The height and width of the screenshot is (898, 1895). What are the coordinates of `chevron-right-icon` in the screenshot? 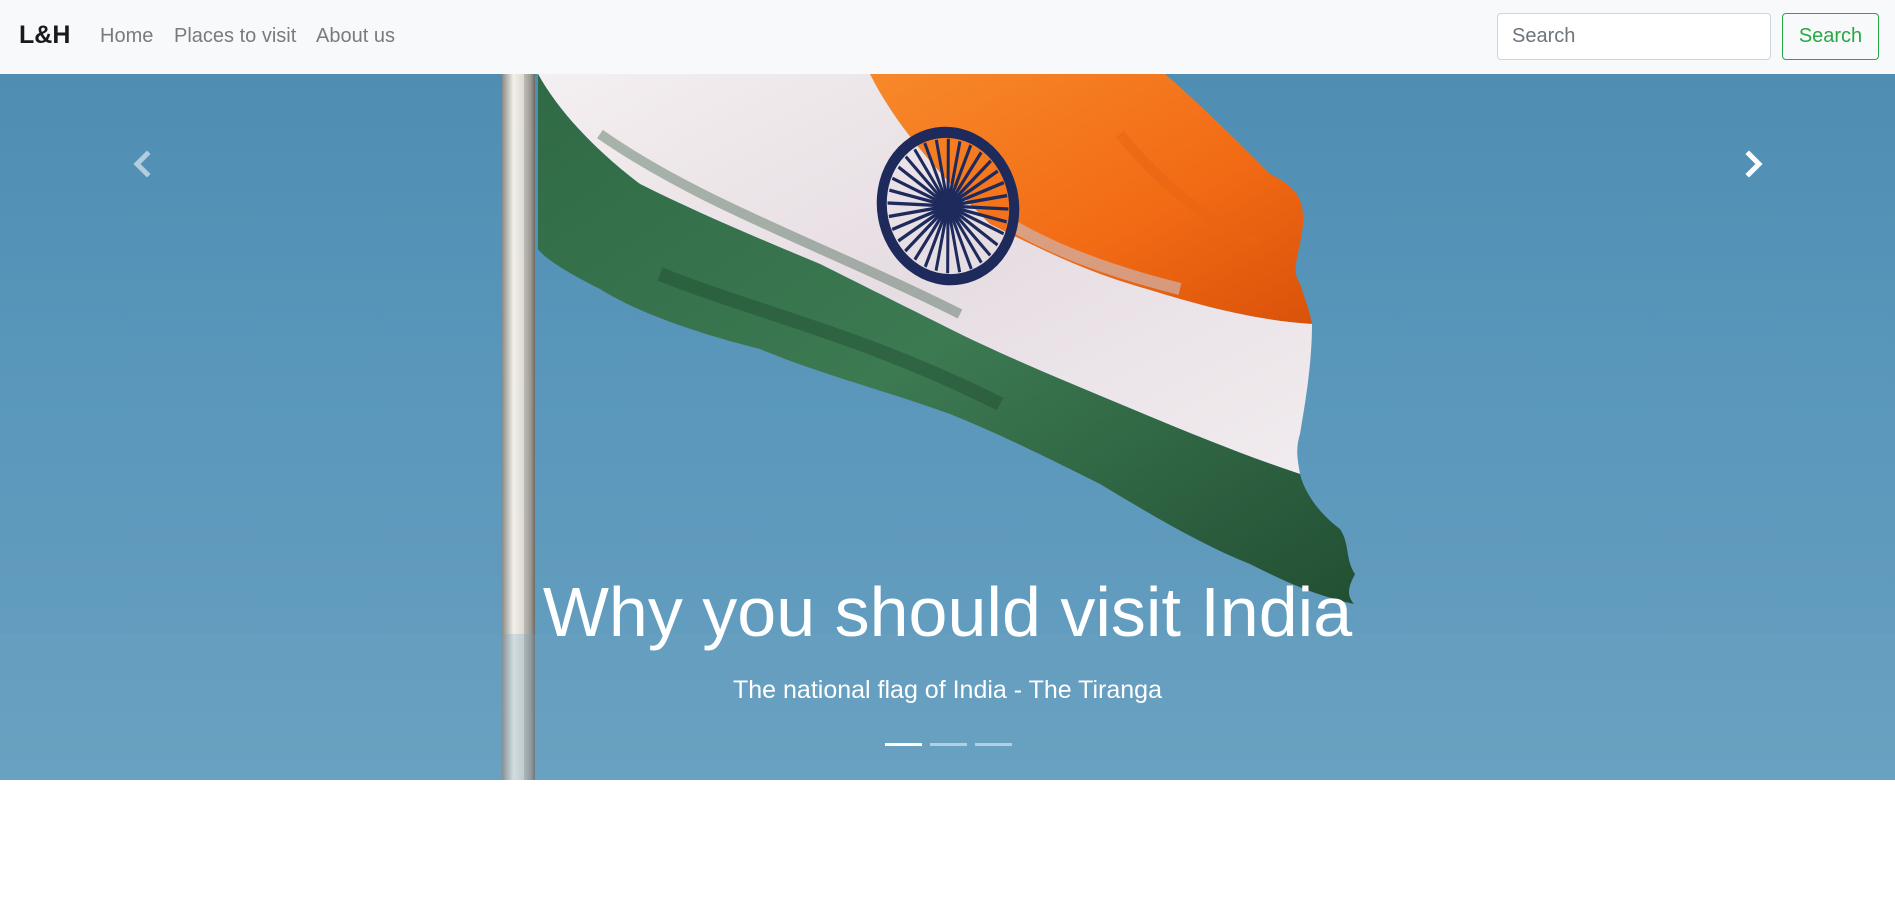 It's located at (1754, 164).